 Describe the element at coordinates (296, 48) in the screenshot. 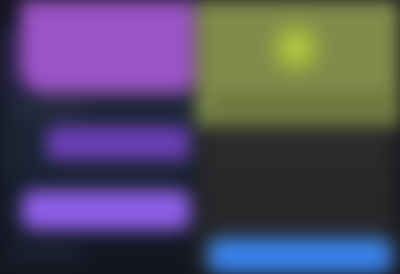

I see `right-preview-glow` at that location.